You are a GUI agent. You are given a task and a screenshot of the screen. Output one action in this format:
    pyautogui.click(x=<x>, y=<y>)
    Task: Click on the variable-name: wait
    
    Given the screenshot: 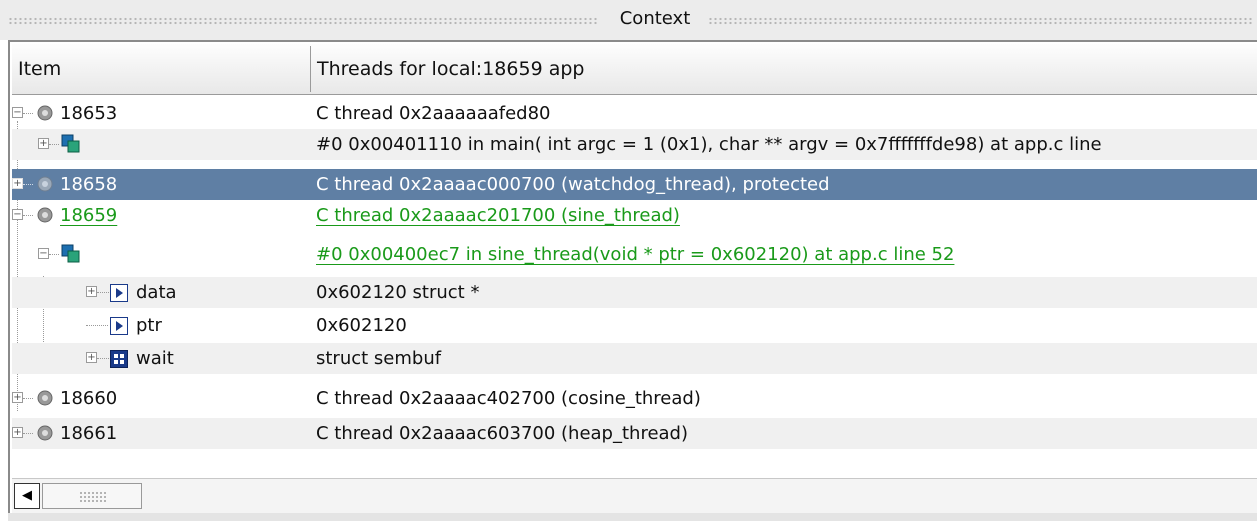 What is the action you would take?
    pyautogui.click(x=155, y=358)
    